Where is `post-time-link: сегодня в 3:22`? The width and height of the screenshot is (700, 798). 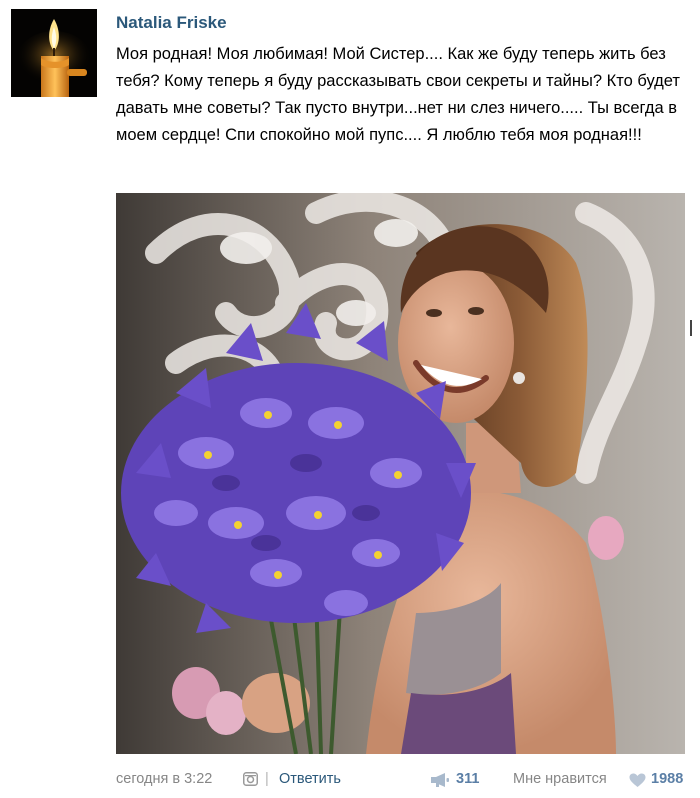 post-time-link: сегодня в 3:22 is located at coordinates (164, 779).